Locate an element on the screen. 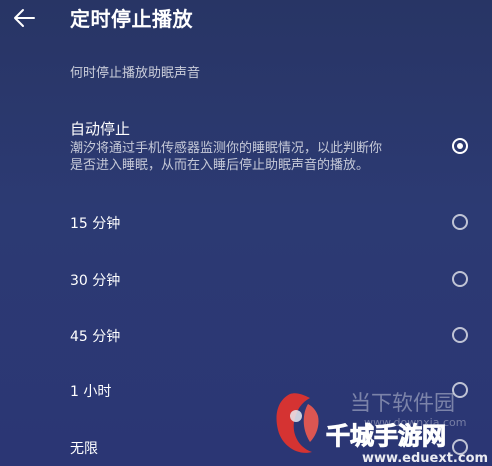 This screenshot has width=492, height=466. radio-auto-stop is located at coordinates (460, 146).